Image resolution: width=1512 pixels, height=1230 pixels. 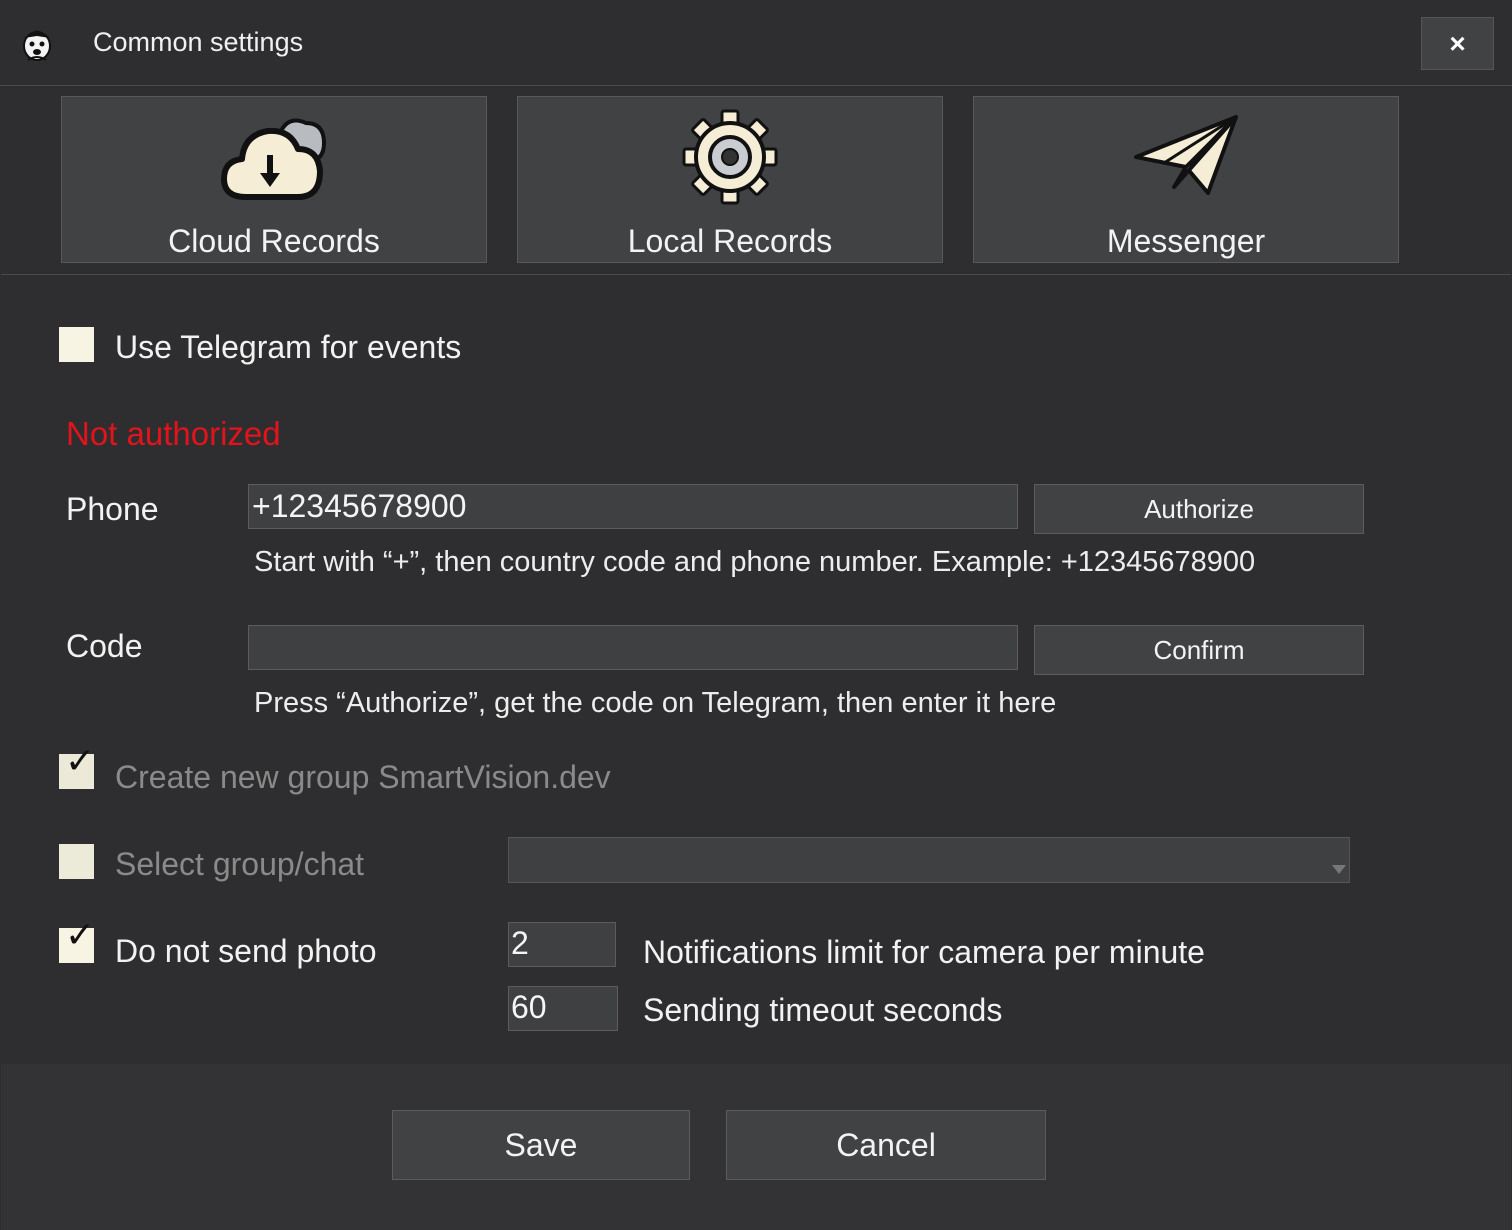 I want to click on use-telegram-checkbox, so click(x=76, y=344).